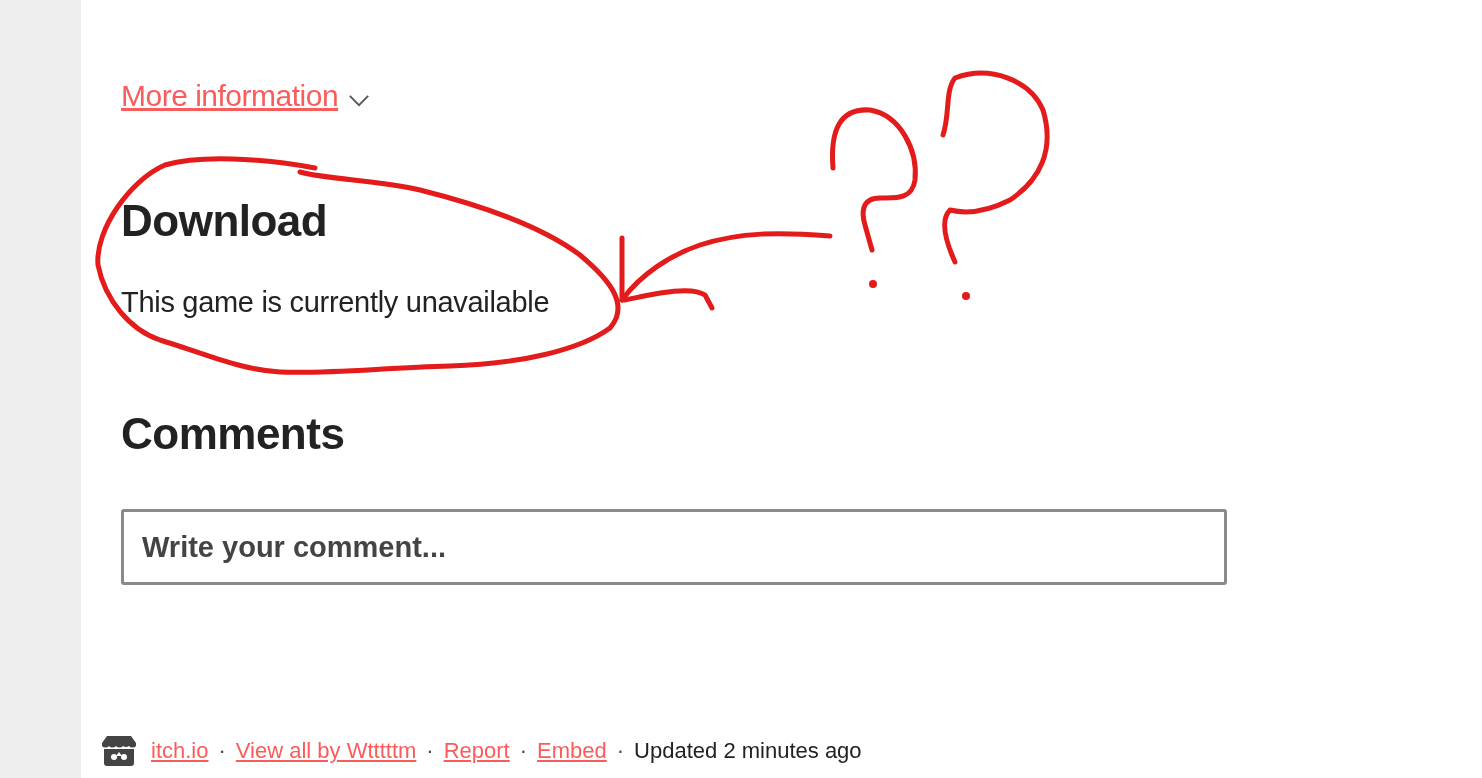 This screenshot has height=778, width=1482. I want to click on storefront-icon, so click(119, 751).